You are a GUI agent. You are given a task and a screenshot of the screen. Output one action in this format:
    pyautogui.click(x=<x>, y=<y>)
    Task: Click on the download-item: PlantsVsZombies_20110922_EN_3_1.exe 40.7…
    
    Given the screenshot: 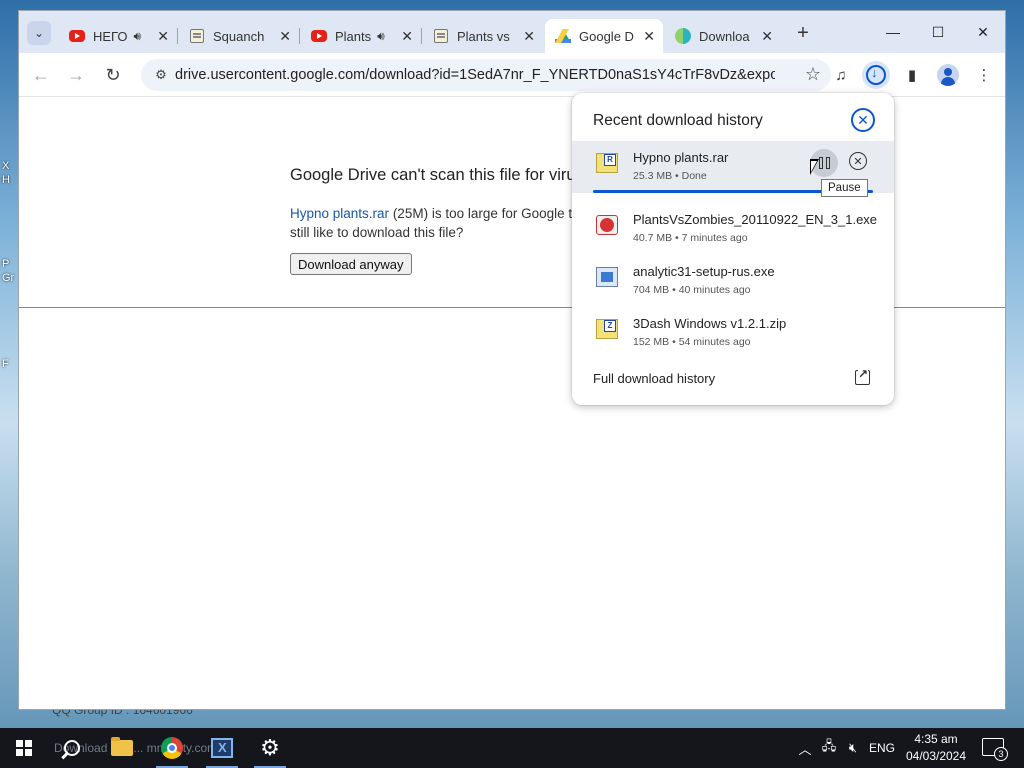 What is the action you would take?
    pyautogui.click(x=733, y=229)
    